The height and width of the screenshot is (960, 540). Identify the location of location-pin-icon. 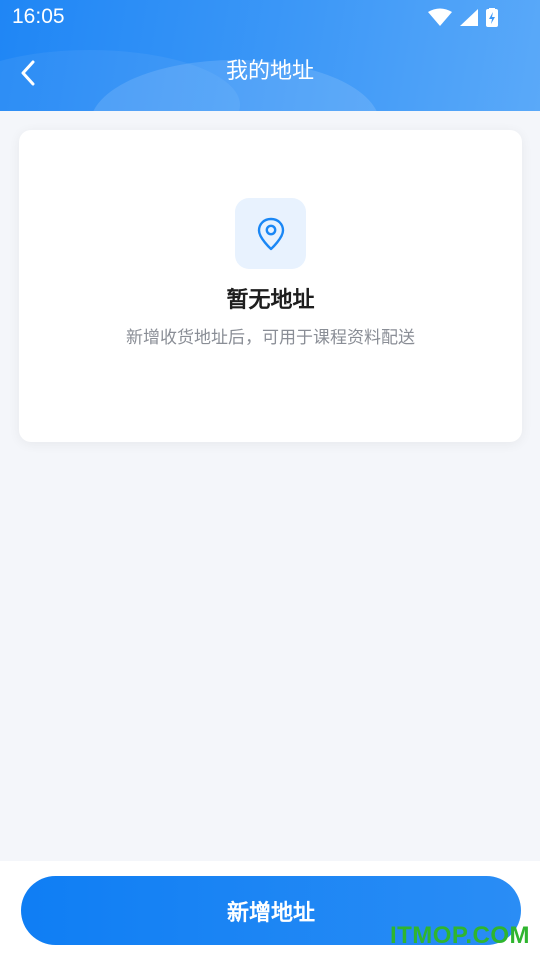
(270, 233).